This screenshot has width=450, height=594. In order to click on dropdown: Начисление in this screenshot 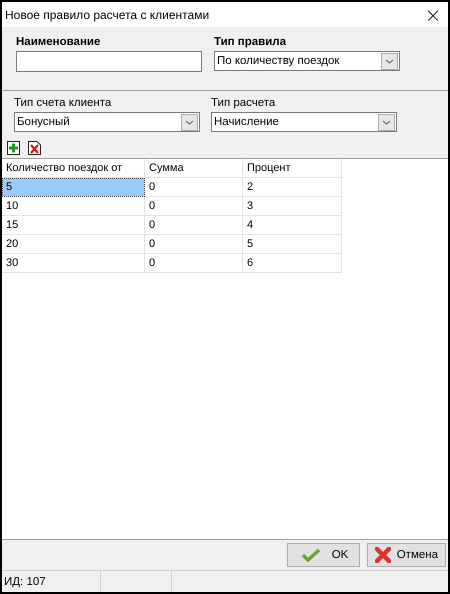, I will do `click(304, 122)`.